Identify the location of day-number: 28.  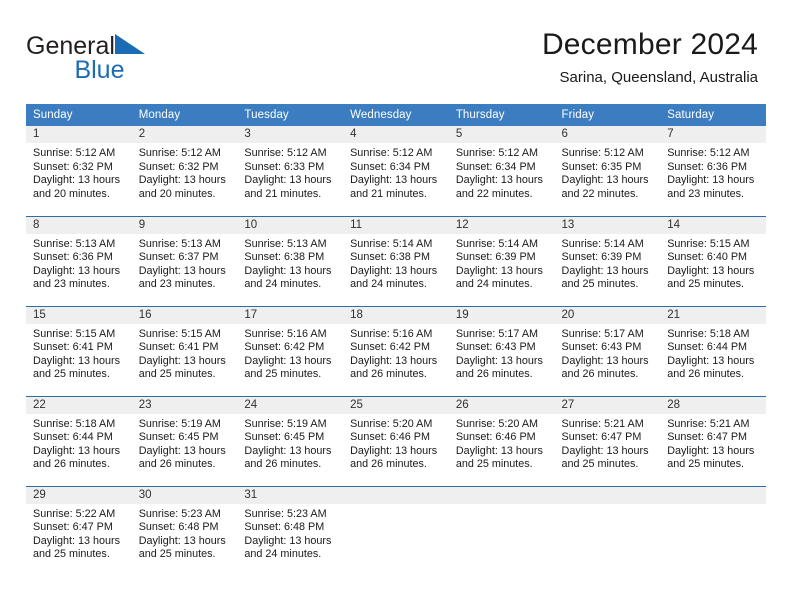
(713, 405).